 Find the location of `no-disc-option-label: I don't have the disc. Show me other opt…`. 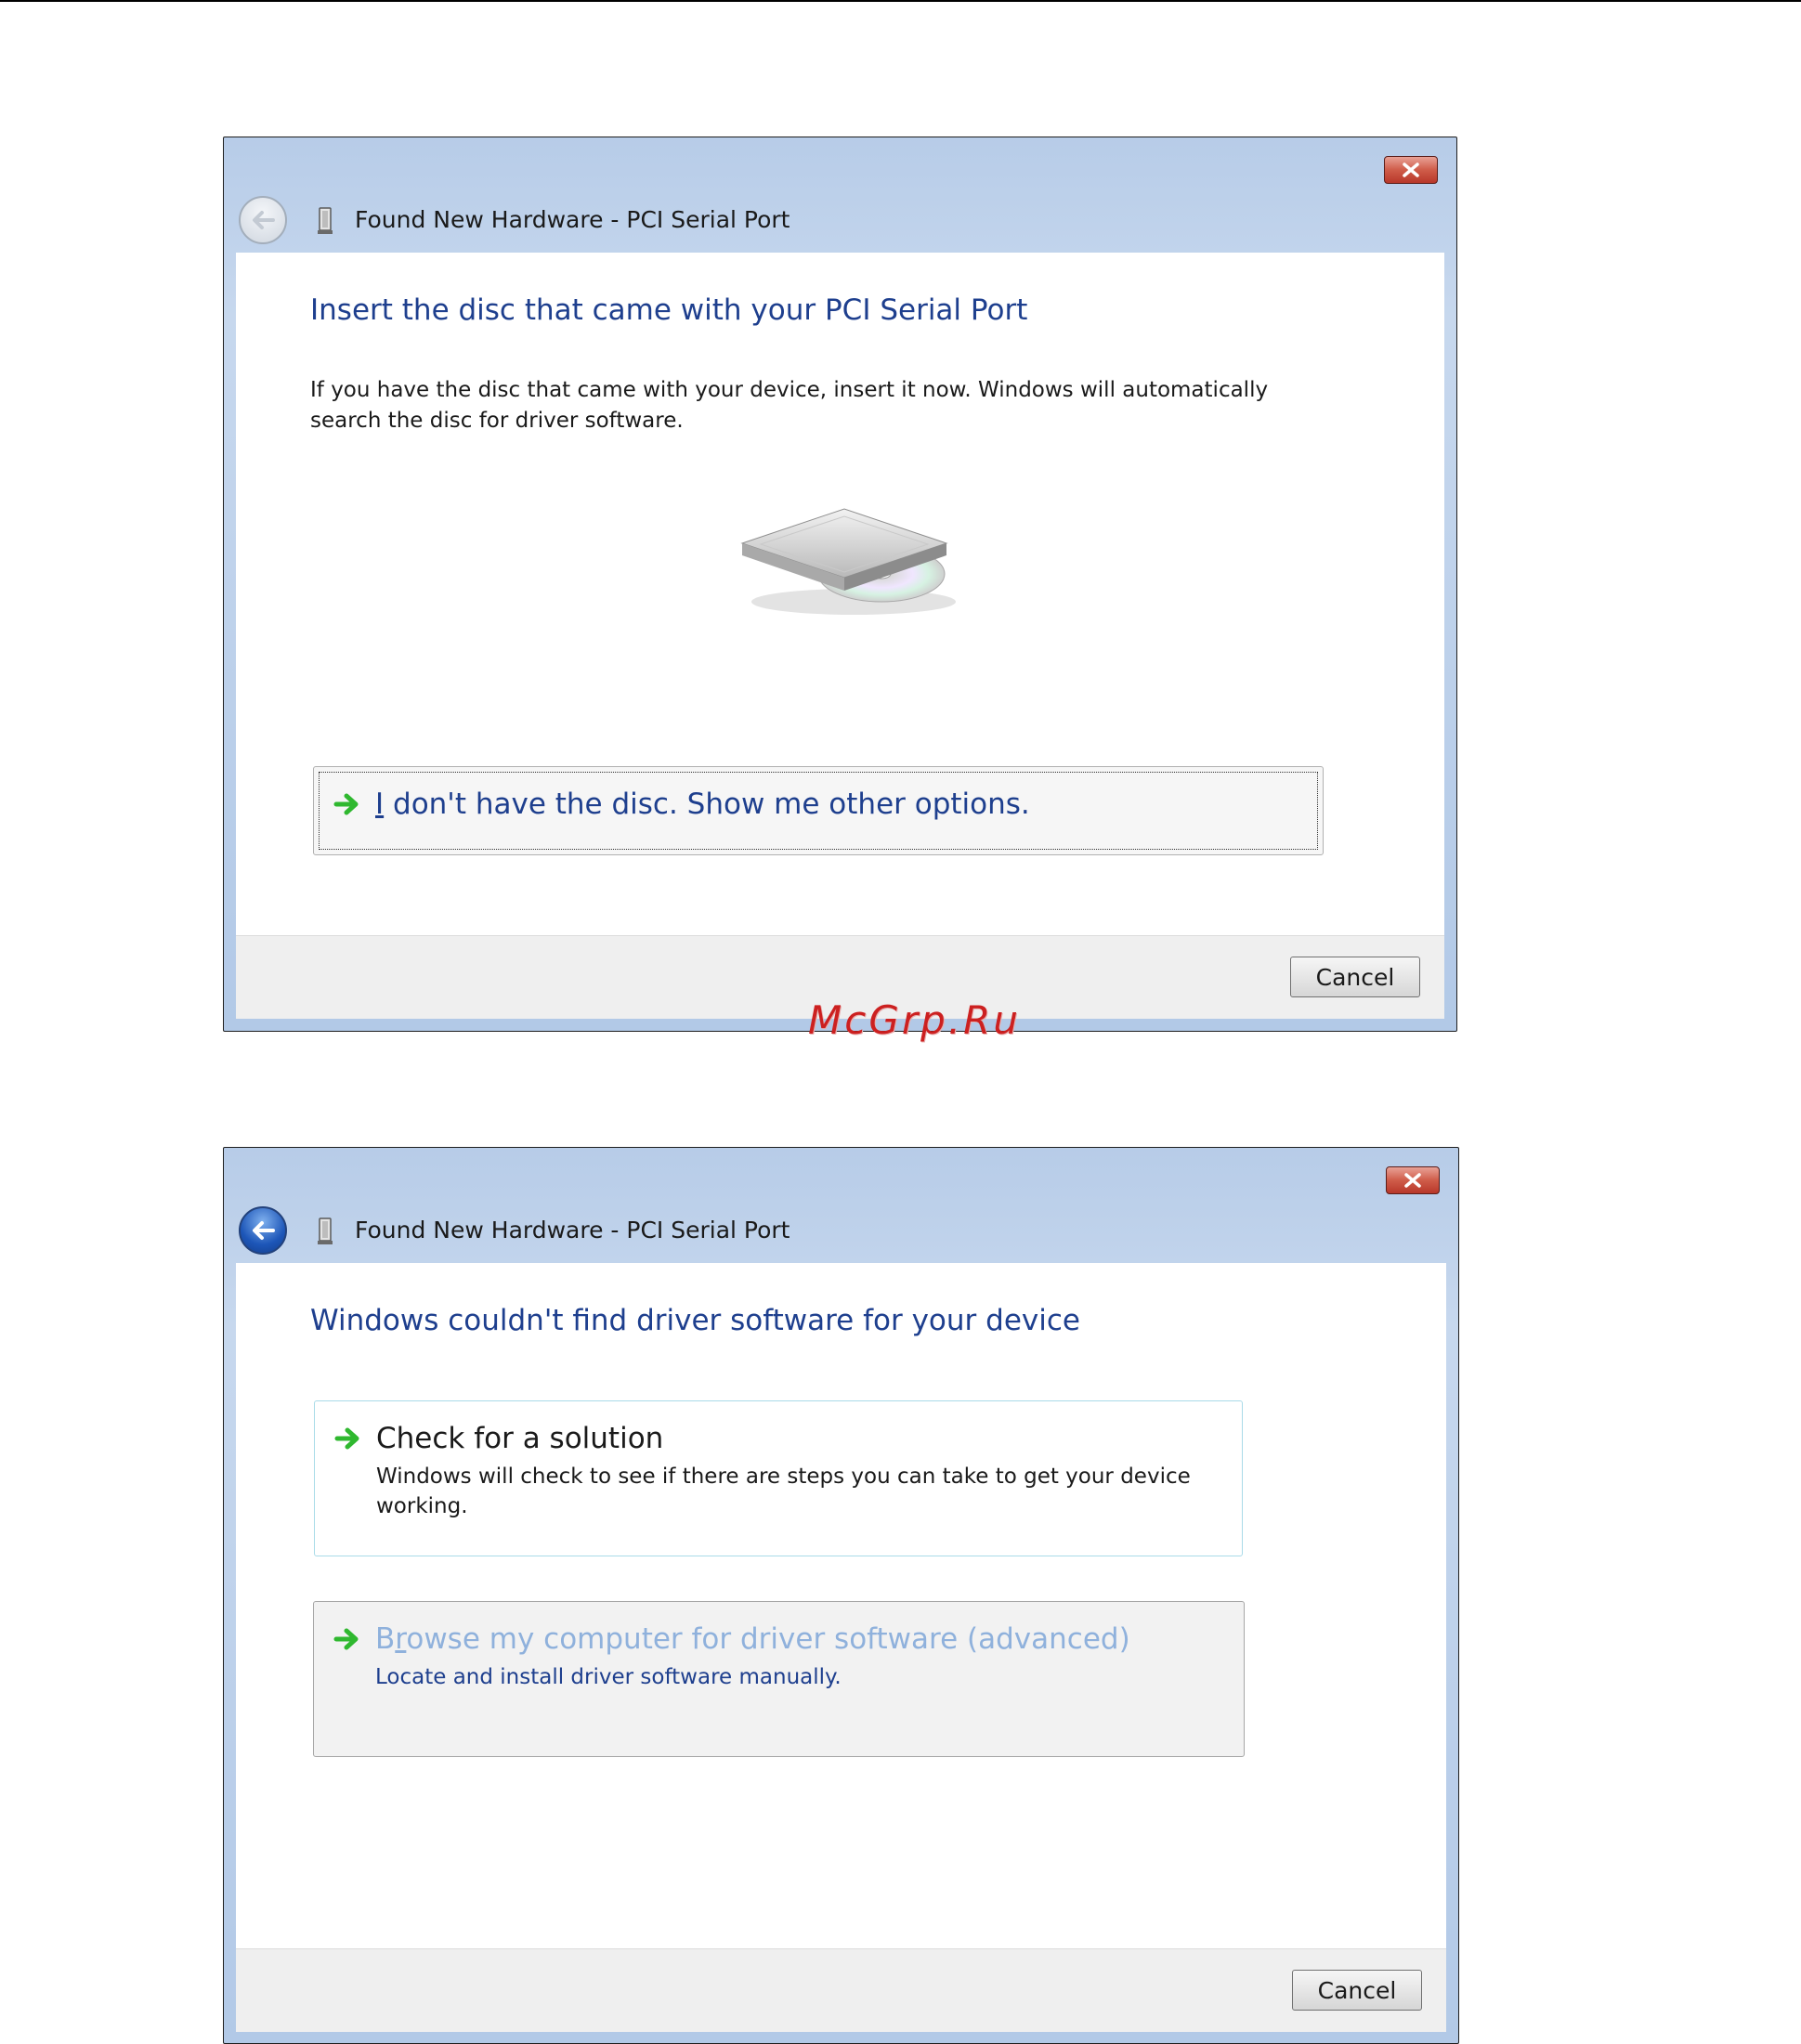

no-disc-option-label: I don't have the disc. Show me other opt… is located at coordinates (702, 804).